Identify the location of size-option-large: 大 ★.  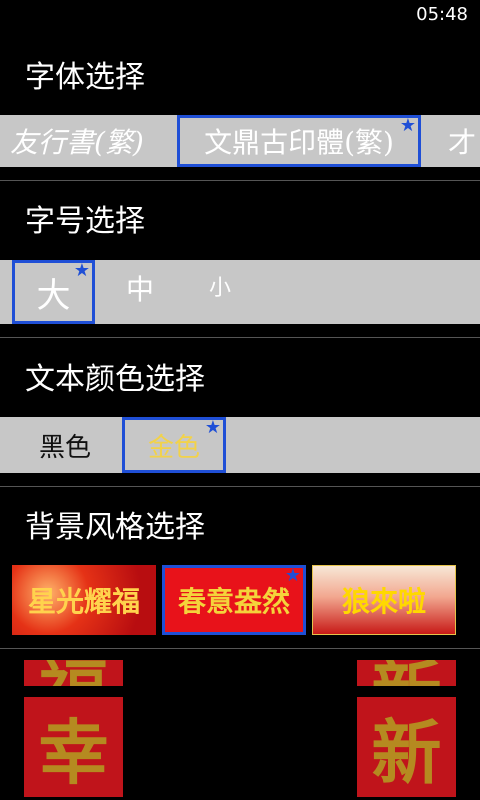
(53, 292).